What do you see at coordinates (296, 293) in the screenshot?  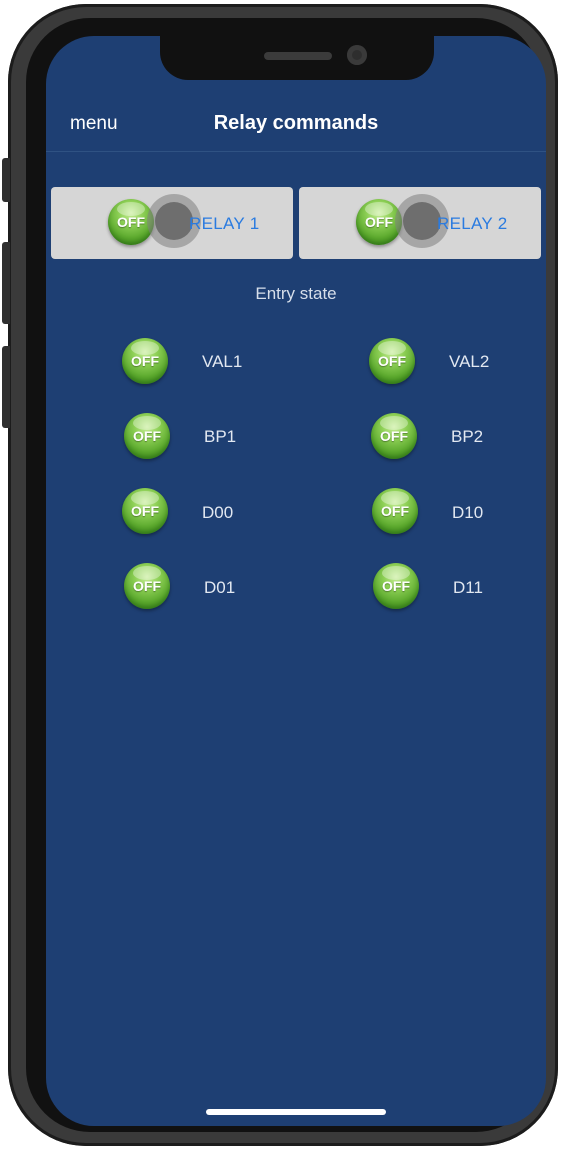 I see `entry-state-heading: Entry state` at bounding box center [296, 293].